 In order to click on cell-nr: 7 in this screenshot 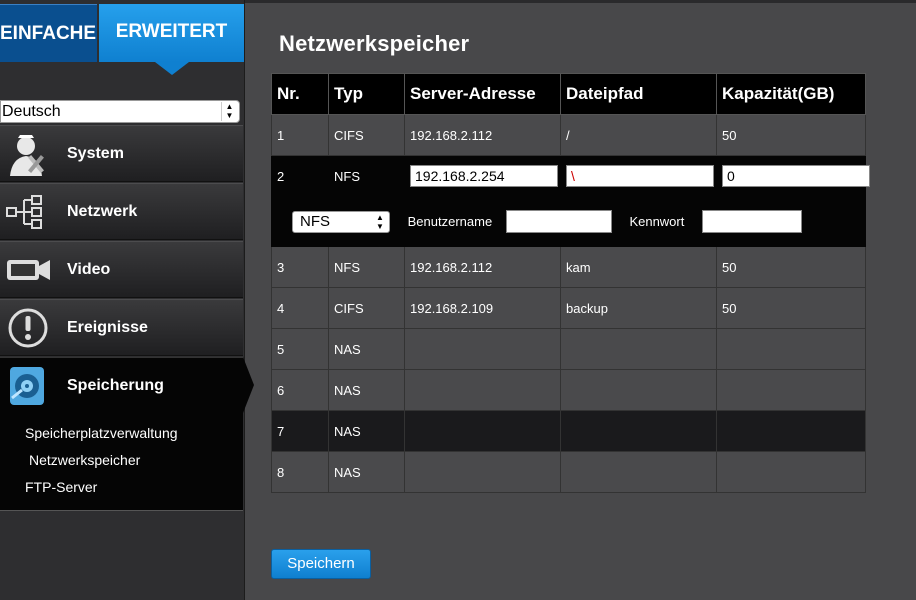, I will do `click(300, 431)`.